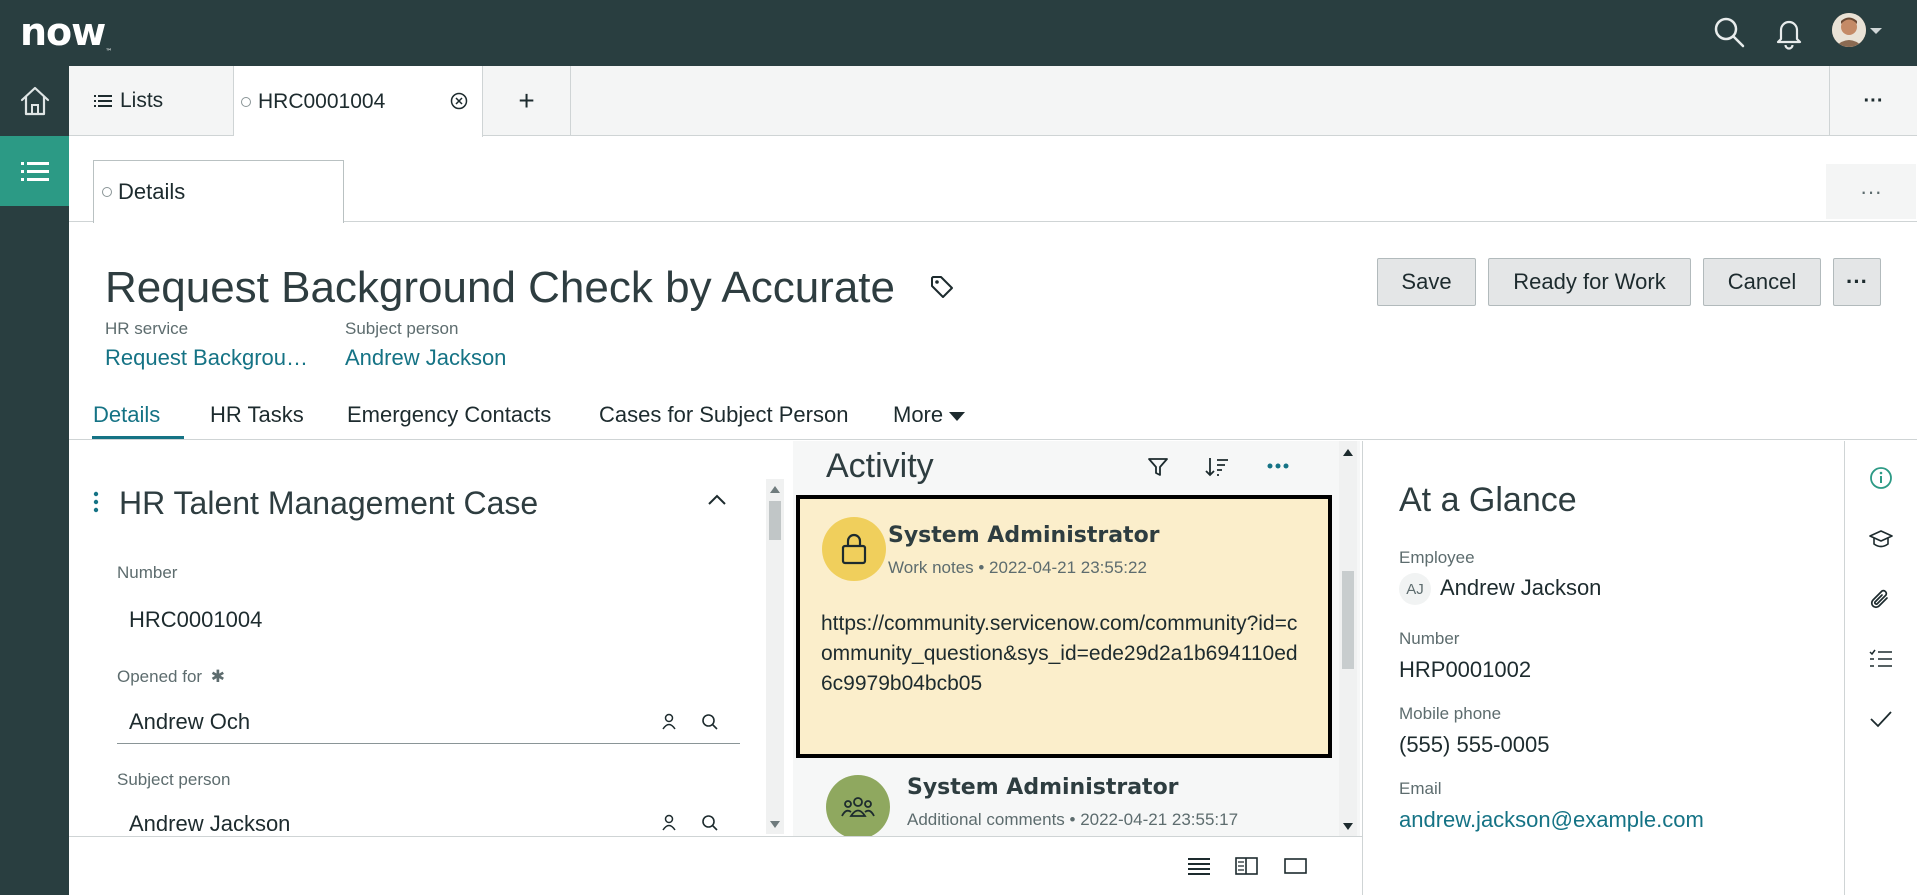  What do you see at coordinates (34, 101) in the screenshot?
I see `home-icon` at bounding box center [34, 101].